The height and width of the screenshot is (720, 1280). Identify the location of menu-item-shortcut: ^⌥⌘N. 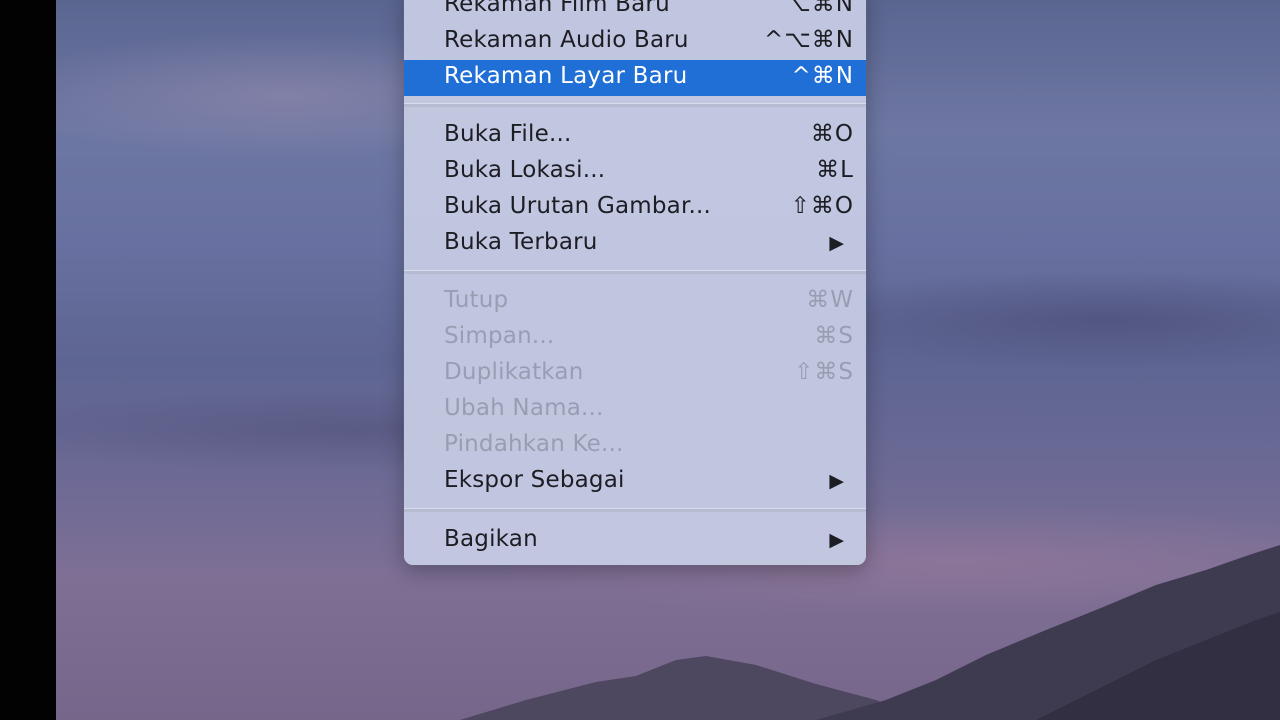
(809, 40).